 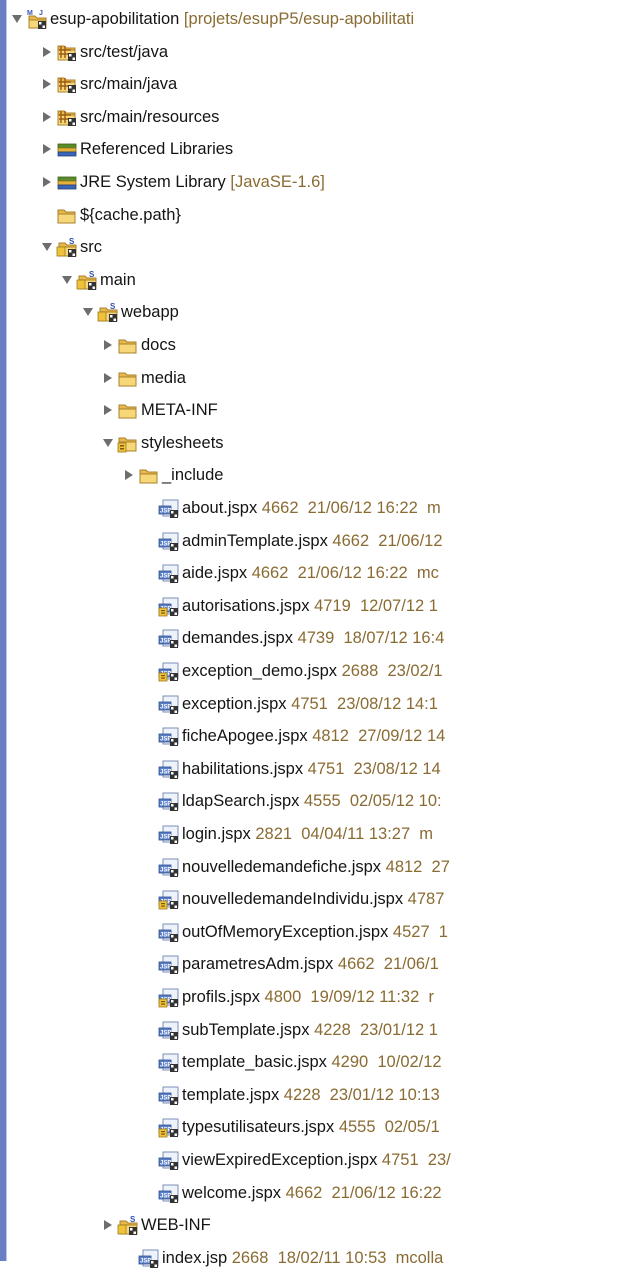 I want to click on tree-item-decoration: 4739 18/07/12 16:4, so click(x=368, y=638).